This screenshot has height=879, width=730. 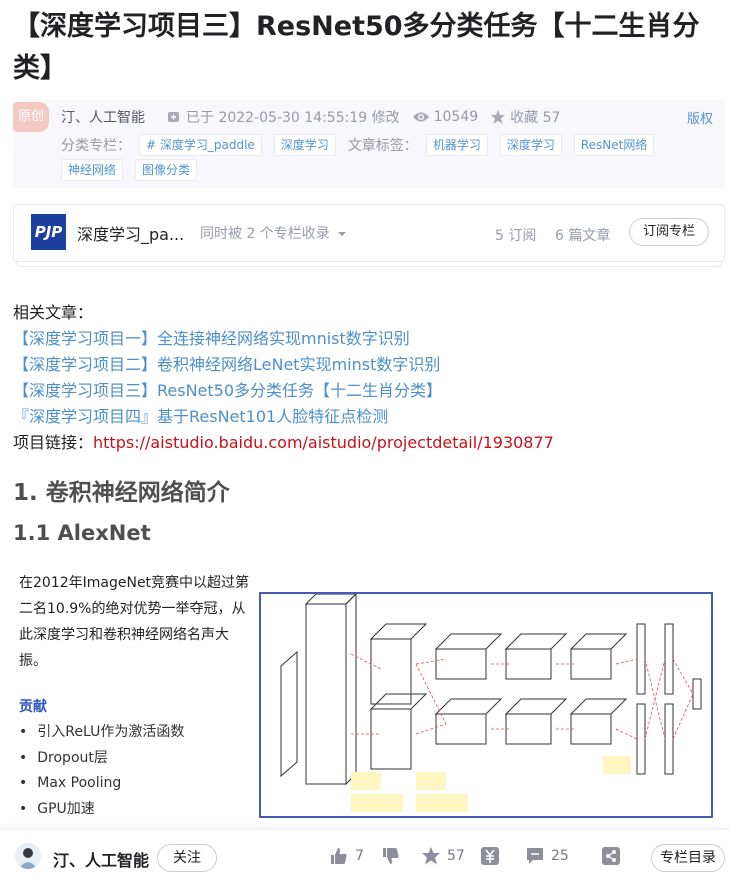 What do you see at coordinates (611, 856) in the screenshot?
I see `share-icon` at bounding box center [611, 856].